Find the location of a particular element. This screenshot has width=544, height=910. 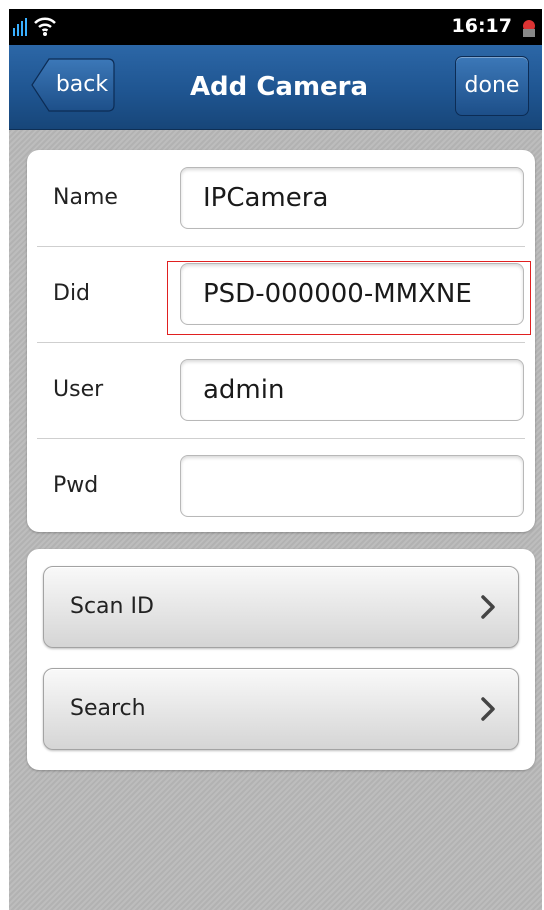

form-row-name: Name IPCamera is located at coordinates (281, 198).